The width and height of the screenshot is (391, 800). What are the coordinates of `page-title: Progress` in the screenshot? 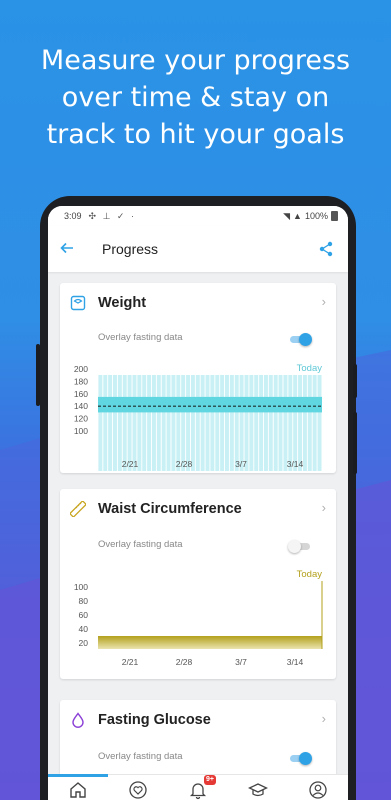 It's located at (130, 249).